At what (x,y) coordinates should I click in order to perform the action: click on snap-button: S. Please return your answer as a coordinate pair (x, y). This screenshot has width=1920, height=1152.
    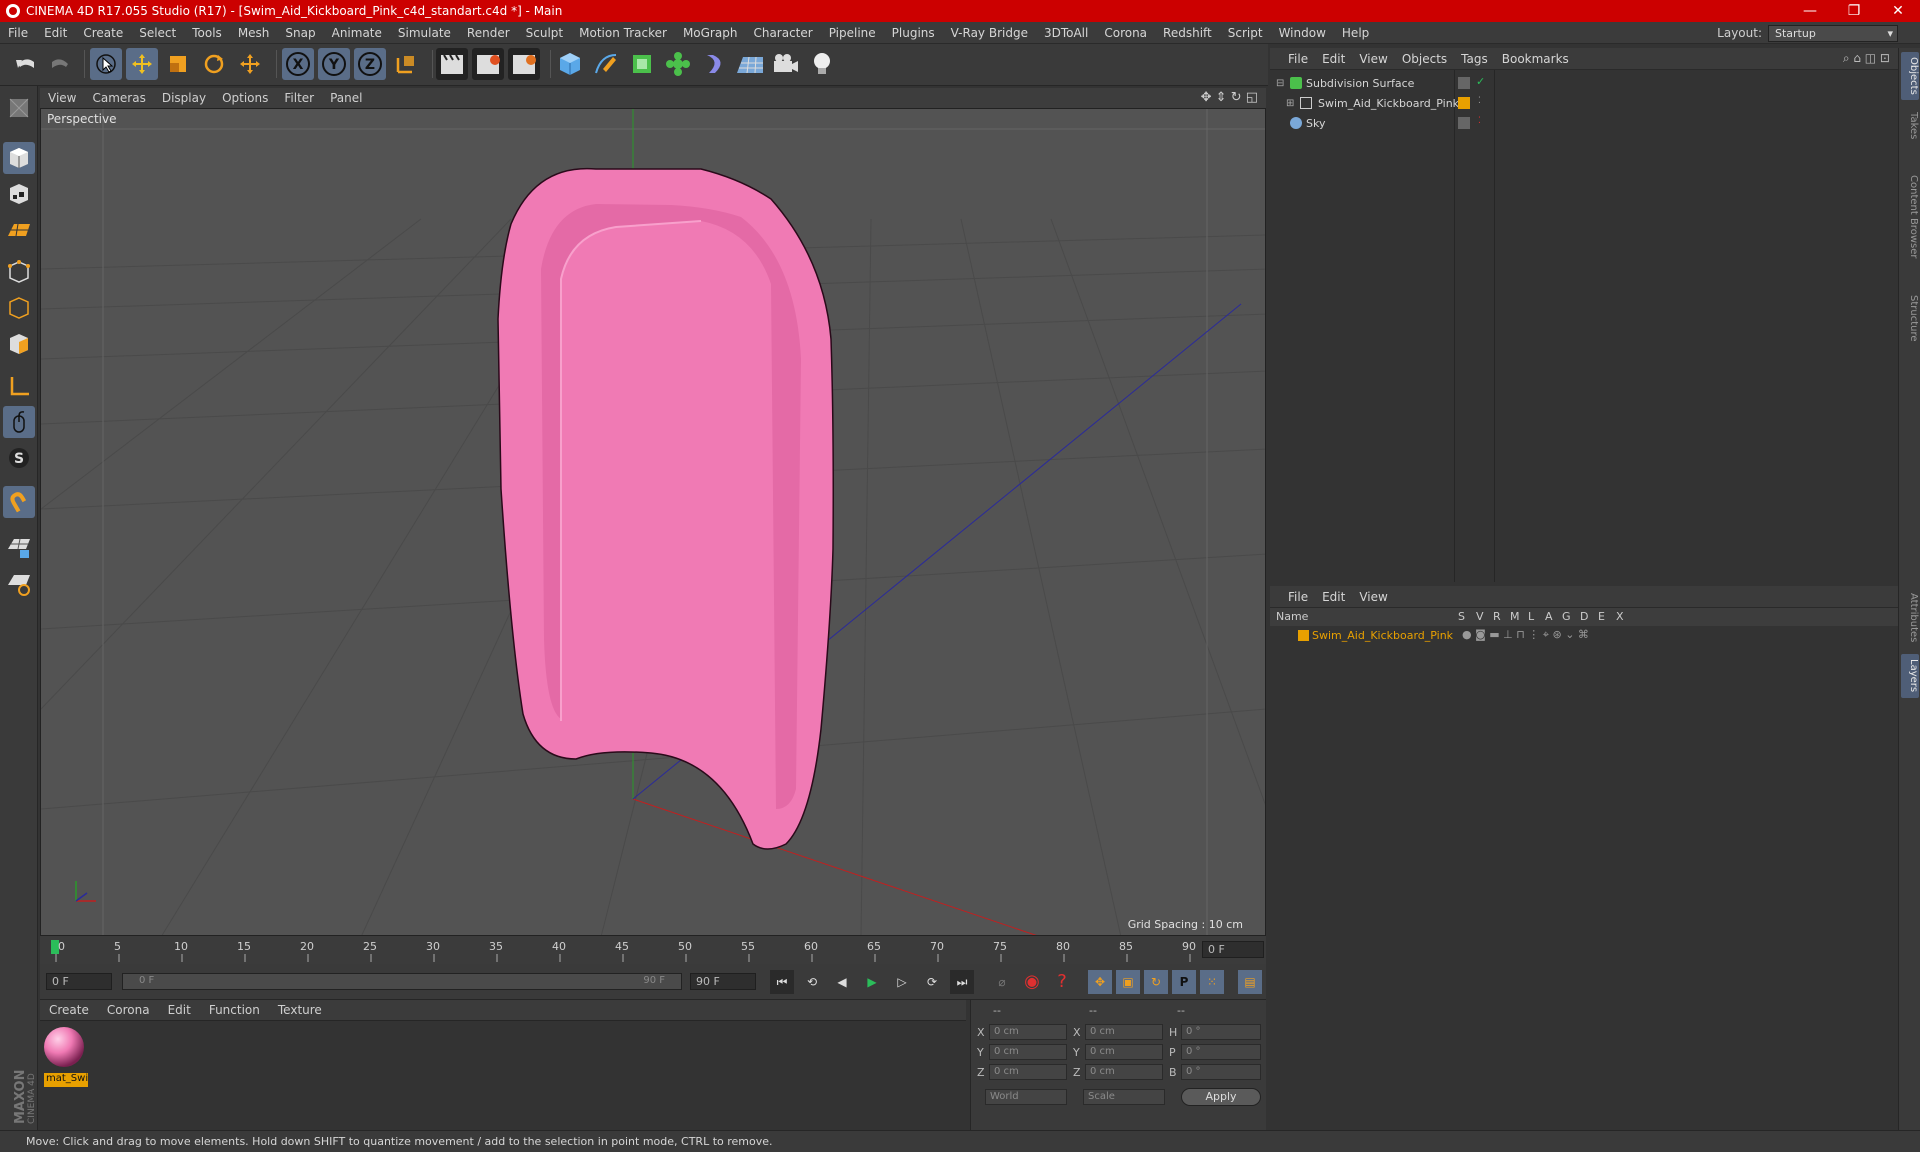
    Looking at the image, I should click on (19, 458).